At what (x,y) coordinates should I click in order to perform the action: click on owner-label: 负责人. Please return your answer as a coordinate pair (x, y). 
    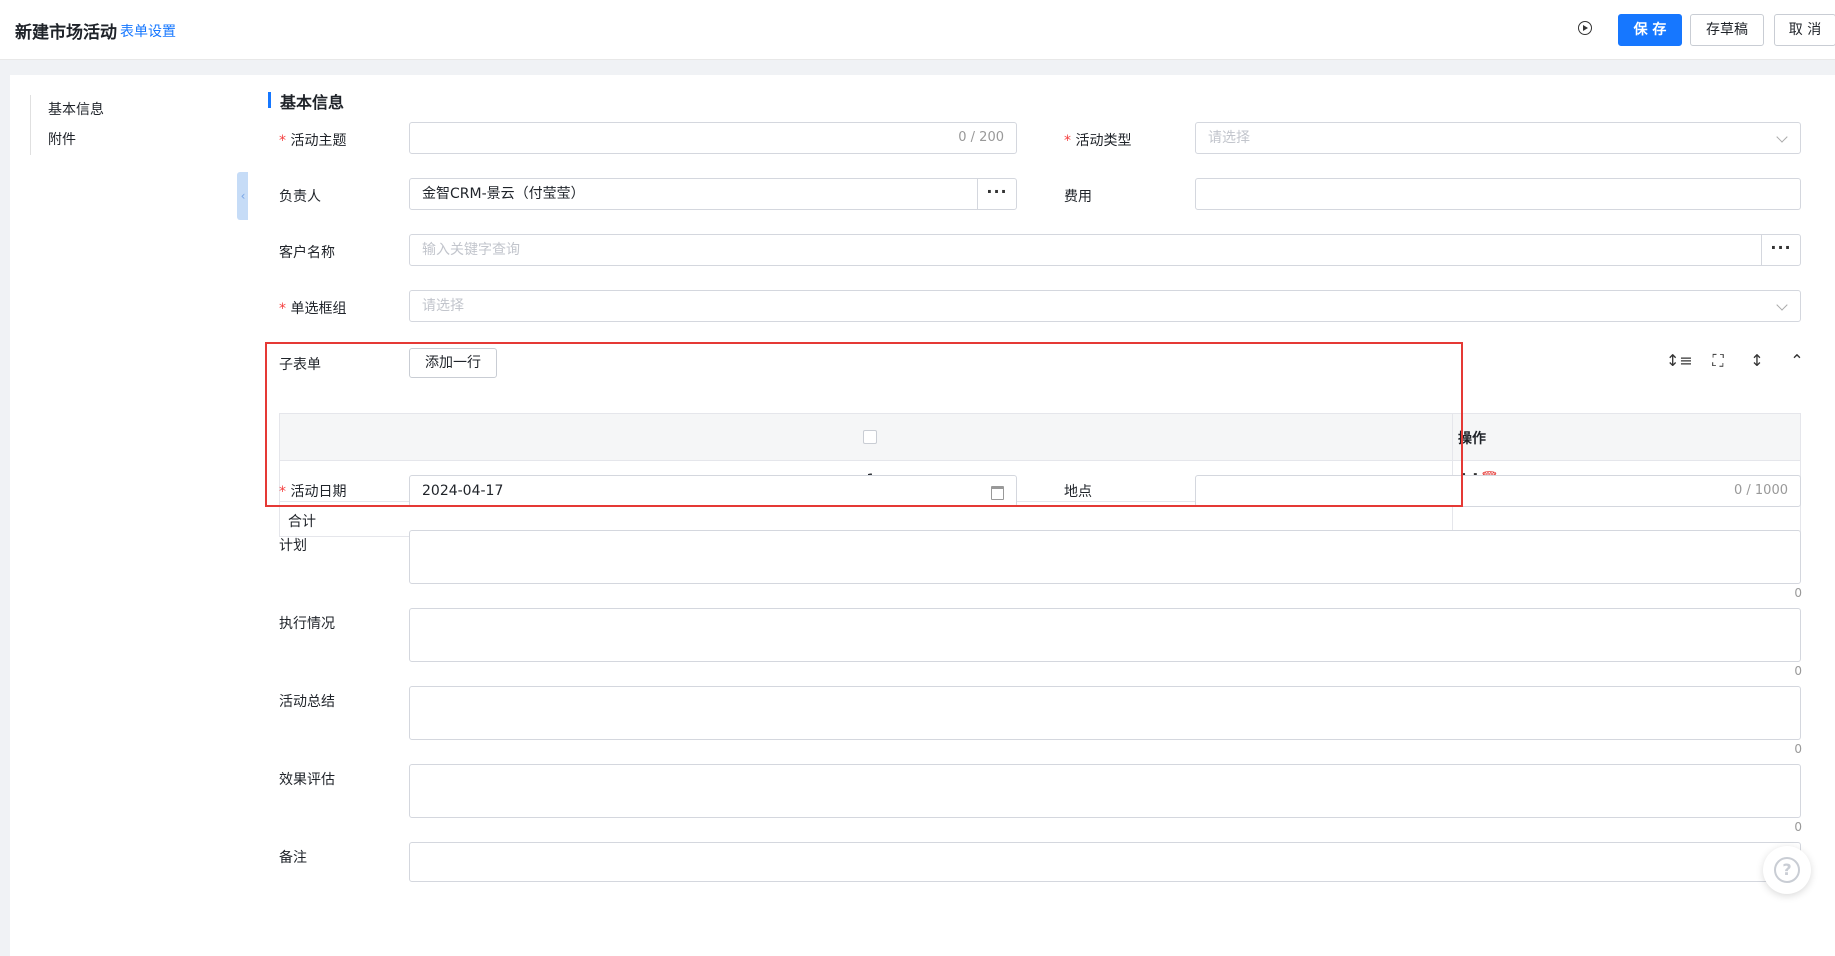
    Looking at the image, I should click on (300, 197).